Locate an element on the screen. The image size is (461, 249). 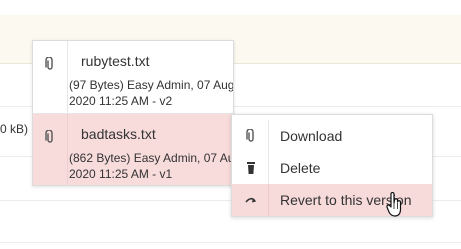
version-filename: badtasks.txt is located at coordinates (118, 134).